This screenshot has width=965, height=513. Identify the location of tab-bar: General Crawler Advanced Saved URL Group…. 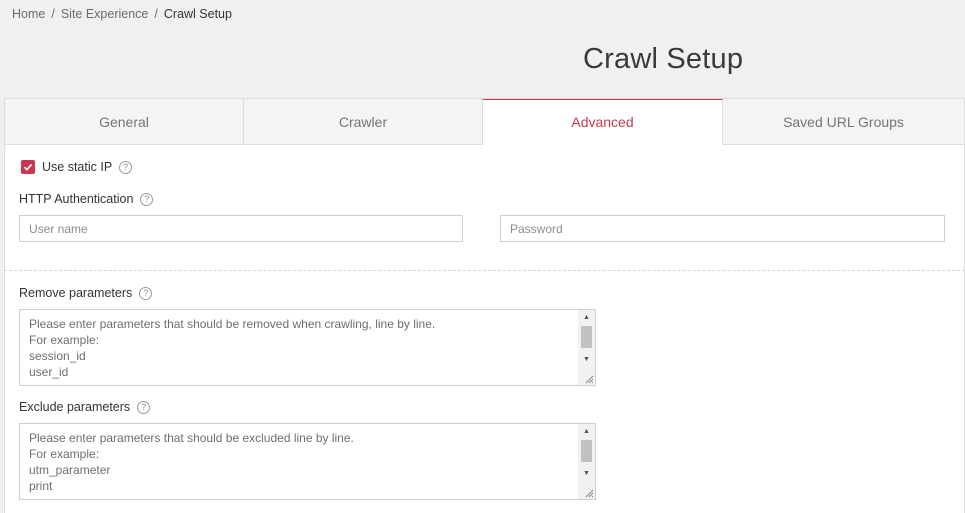
(484, 122).